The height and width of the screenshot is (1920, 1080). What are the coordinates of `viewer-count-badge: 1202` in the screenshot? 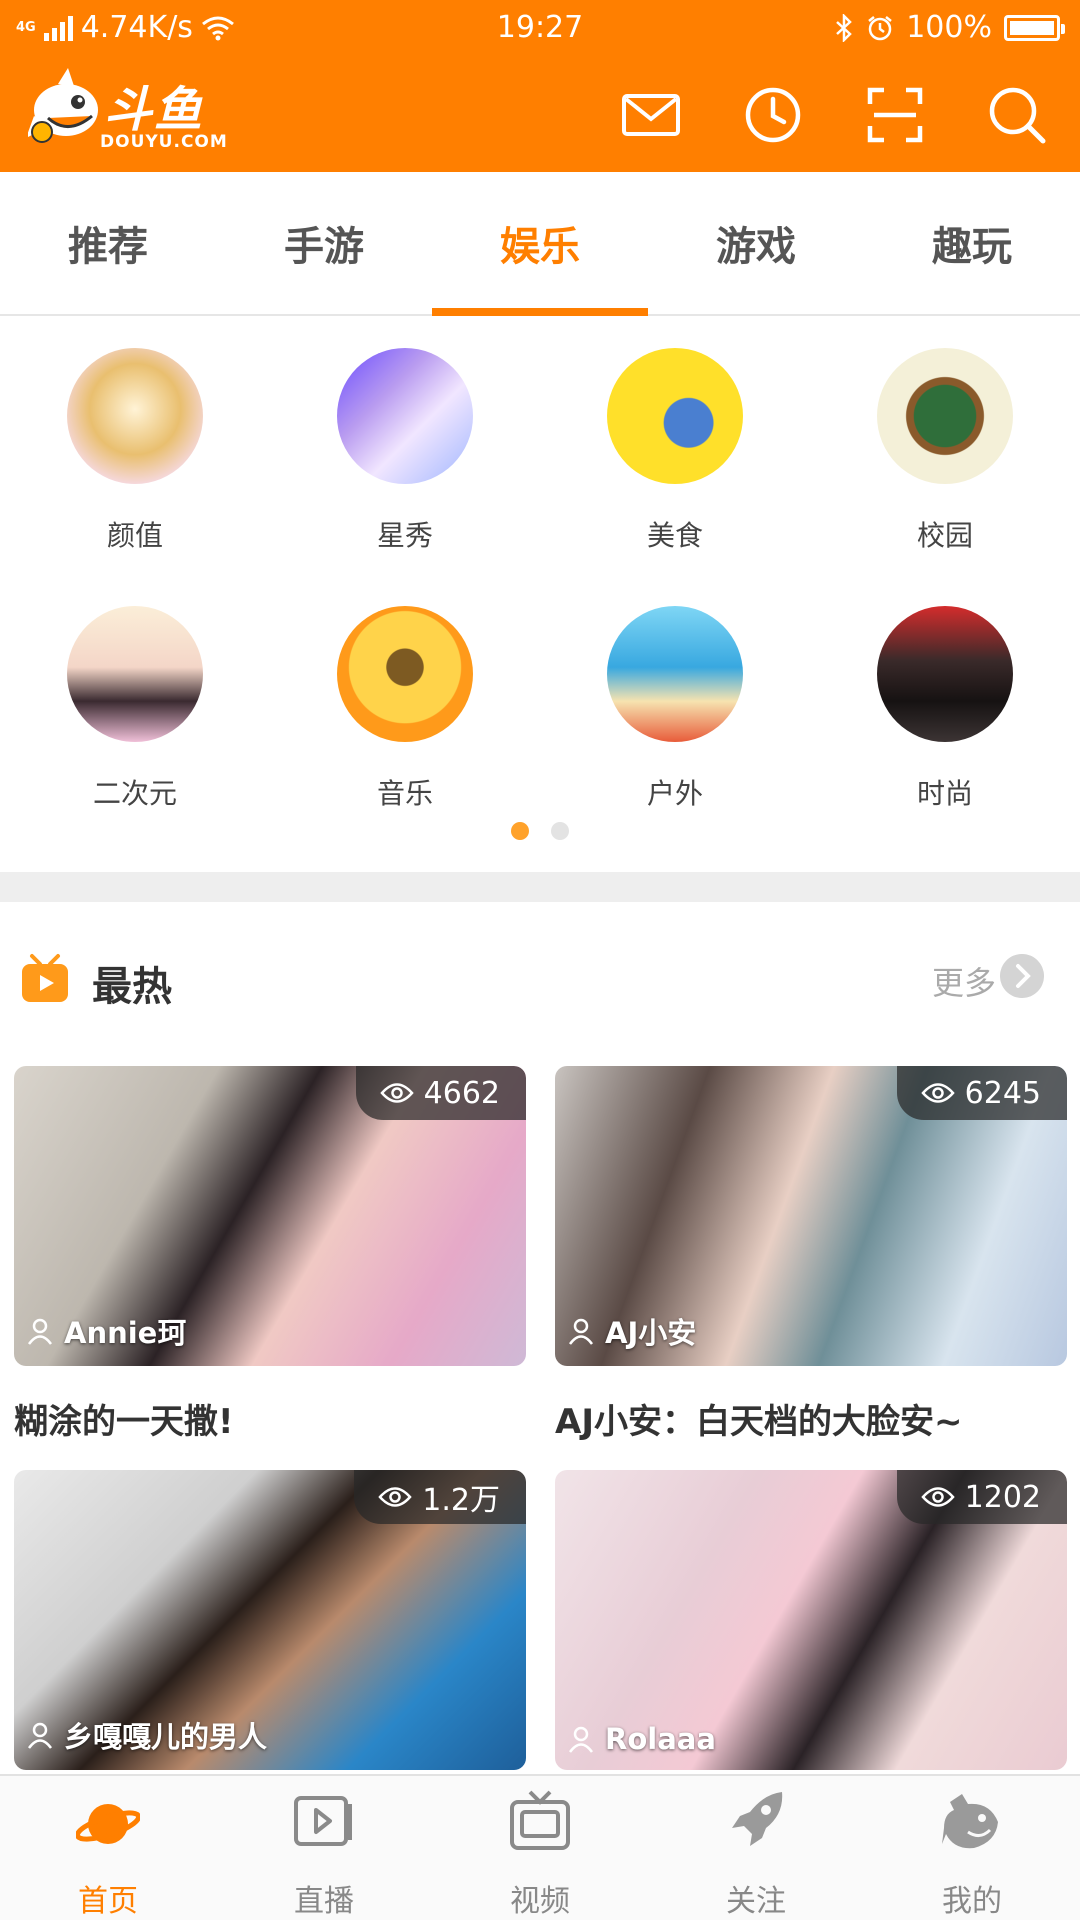 It's located at (981, 1497).